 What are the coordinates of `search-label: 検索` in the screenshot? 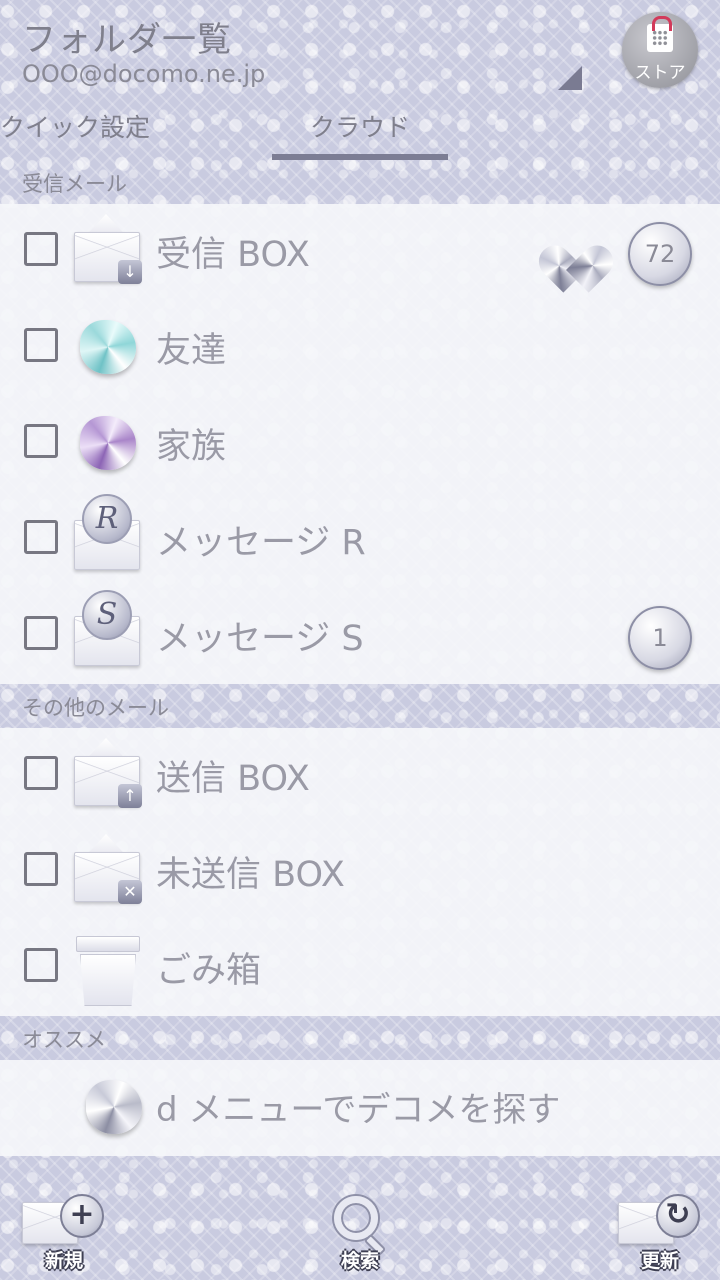 It's located at (359, 1261).